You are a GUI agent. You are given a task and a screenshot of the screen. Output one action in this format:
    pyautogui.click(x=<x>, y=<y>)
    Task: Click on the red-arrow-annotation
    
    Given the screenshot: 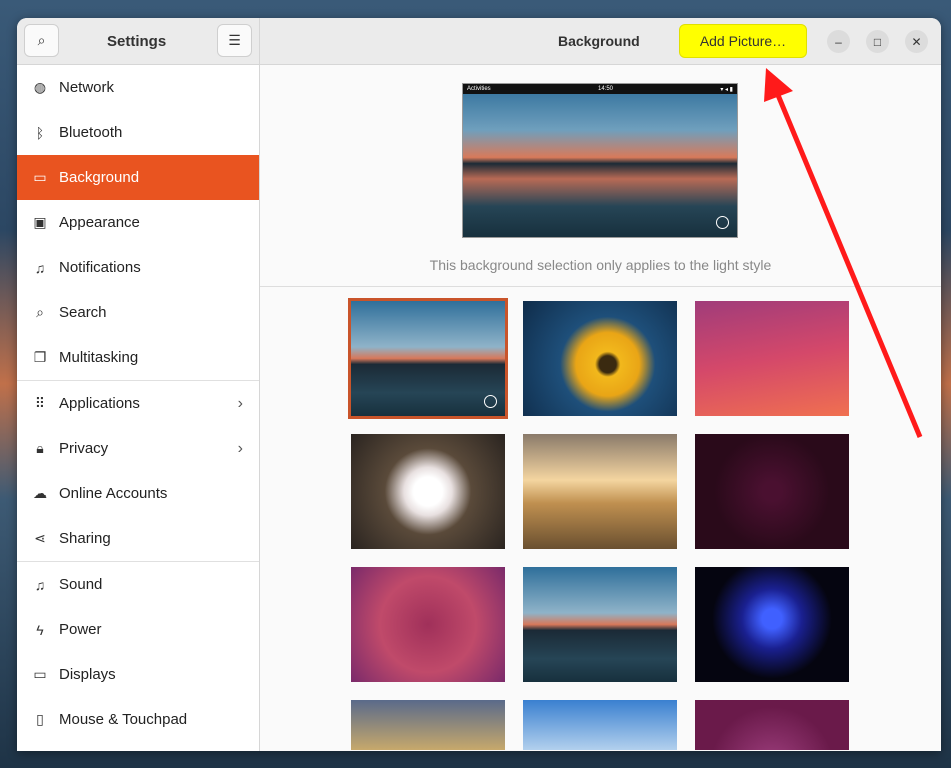 What is the action you would take?
    pyautogui.click(x=843, y=253)
    